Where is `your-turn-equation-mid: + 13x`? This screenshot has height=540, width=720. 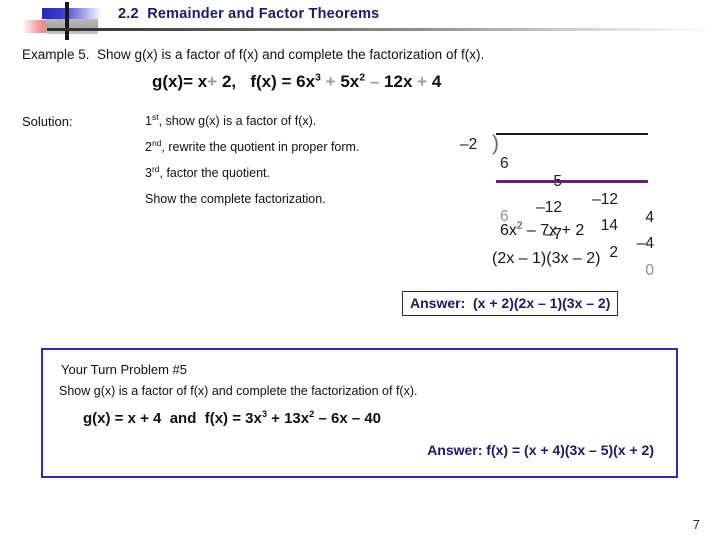
your-turn-equation-mid: + 13x is located at coordinates (288, 418).